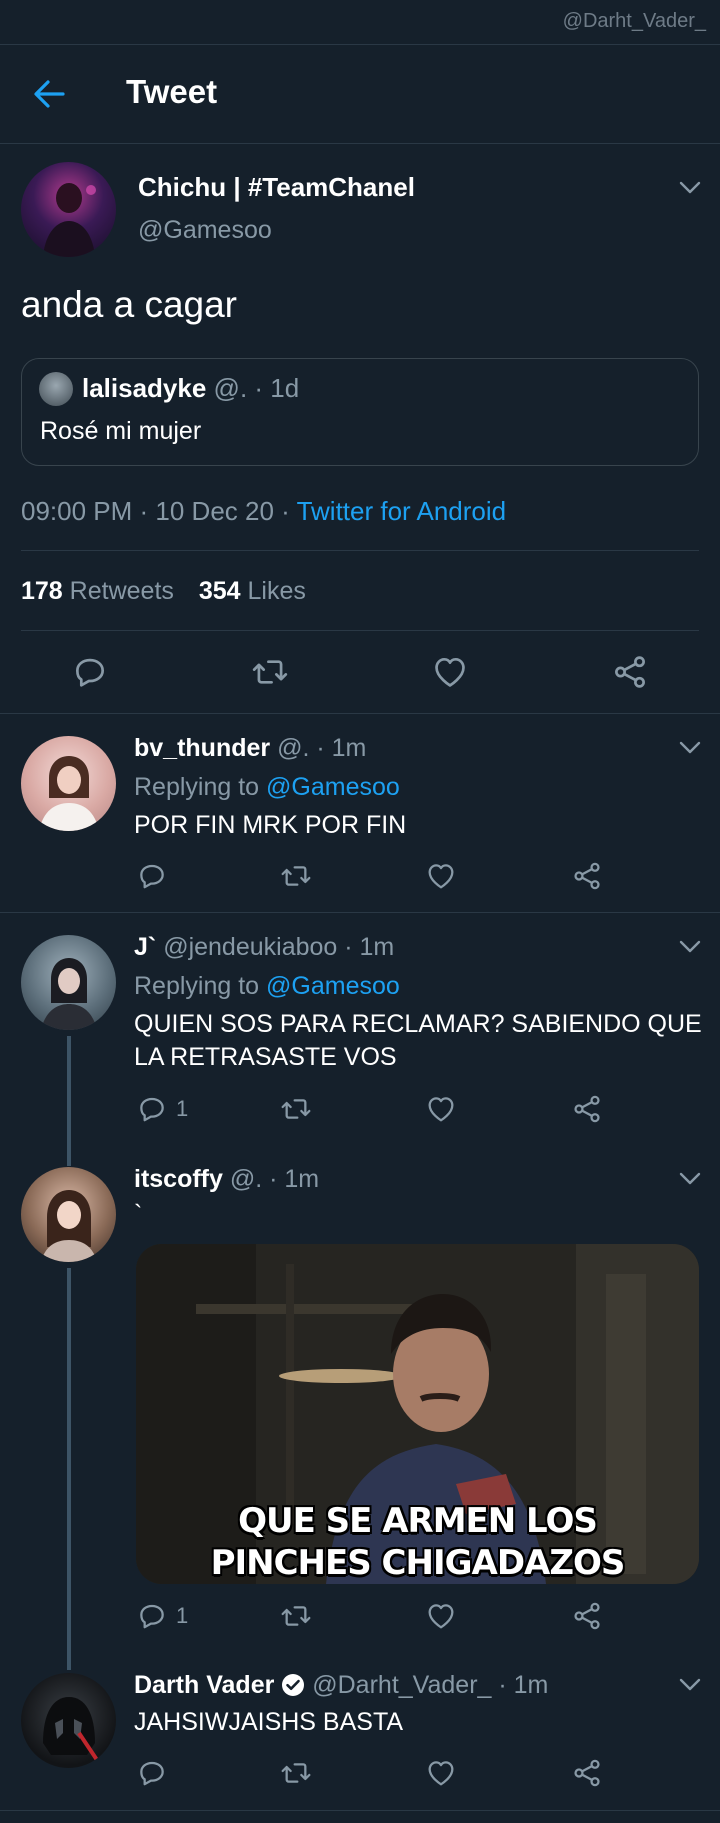 This screenshot has height=1823, width=720. Describe the element at coordinates (138, 1214) in the screenshot. I see `reply-text: `` at that location.